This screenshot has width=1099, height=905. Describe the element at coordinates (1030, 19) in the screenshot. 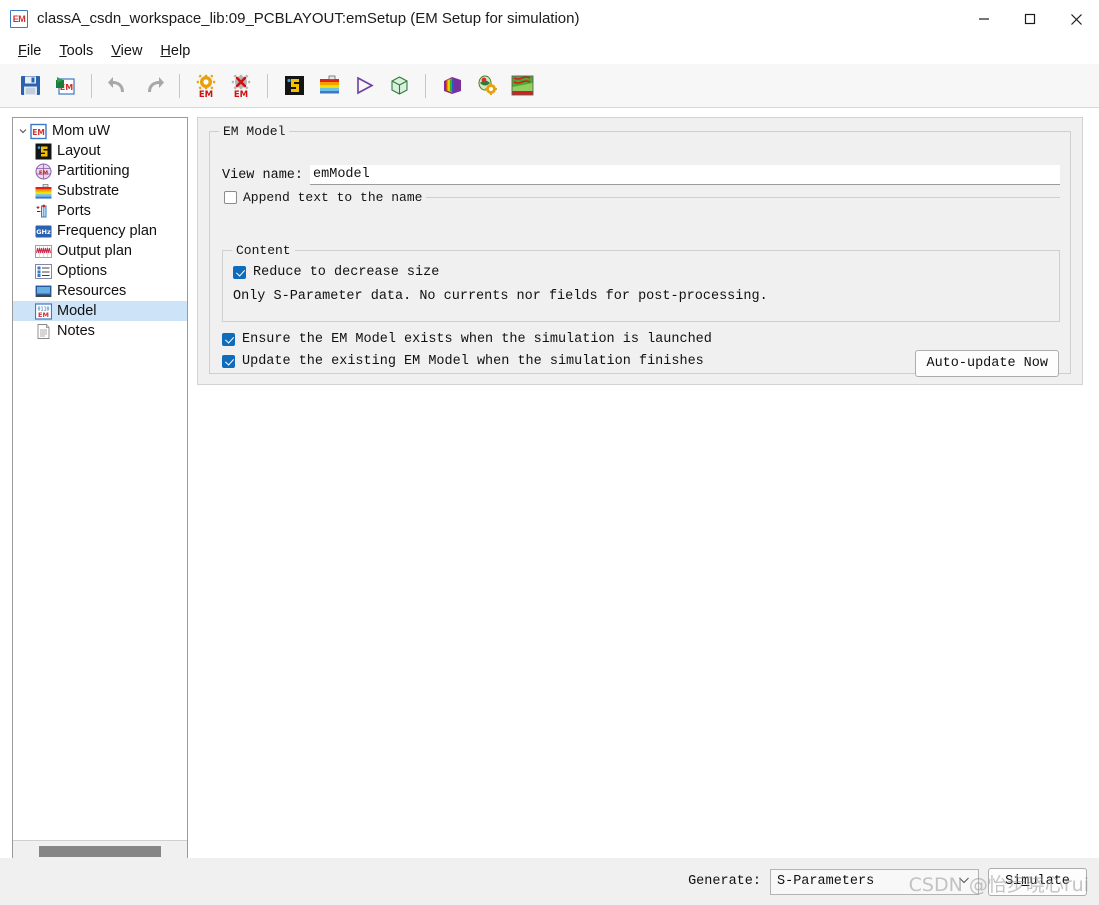

I see `maximize-icon` at that location.